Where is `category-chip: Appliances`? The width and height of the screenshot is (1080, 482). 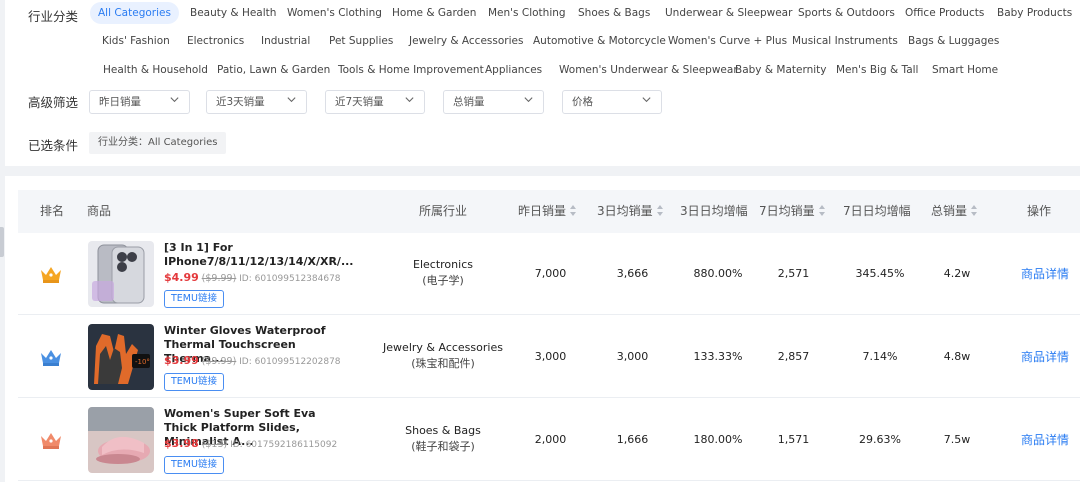 category-chip: Appliances is located at coordinates (513, 70).